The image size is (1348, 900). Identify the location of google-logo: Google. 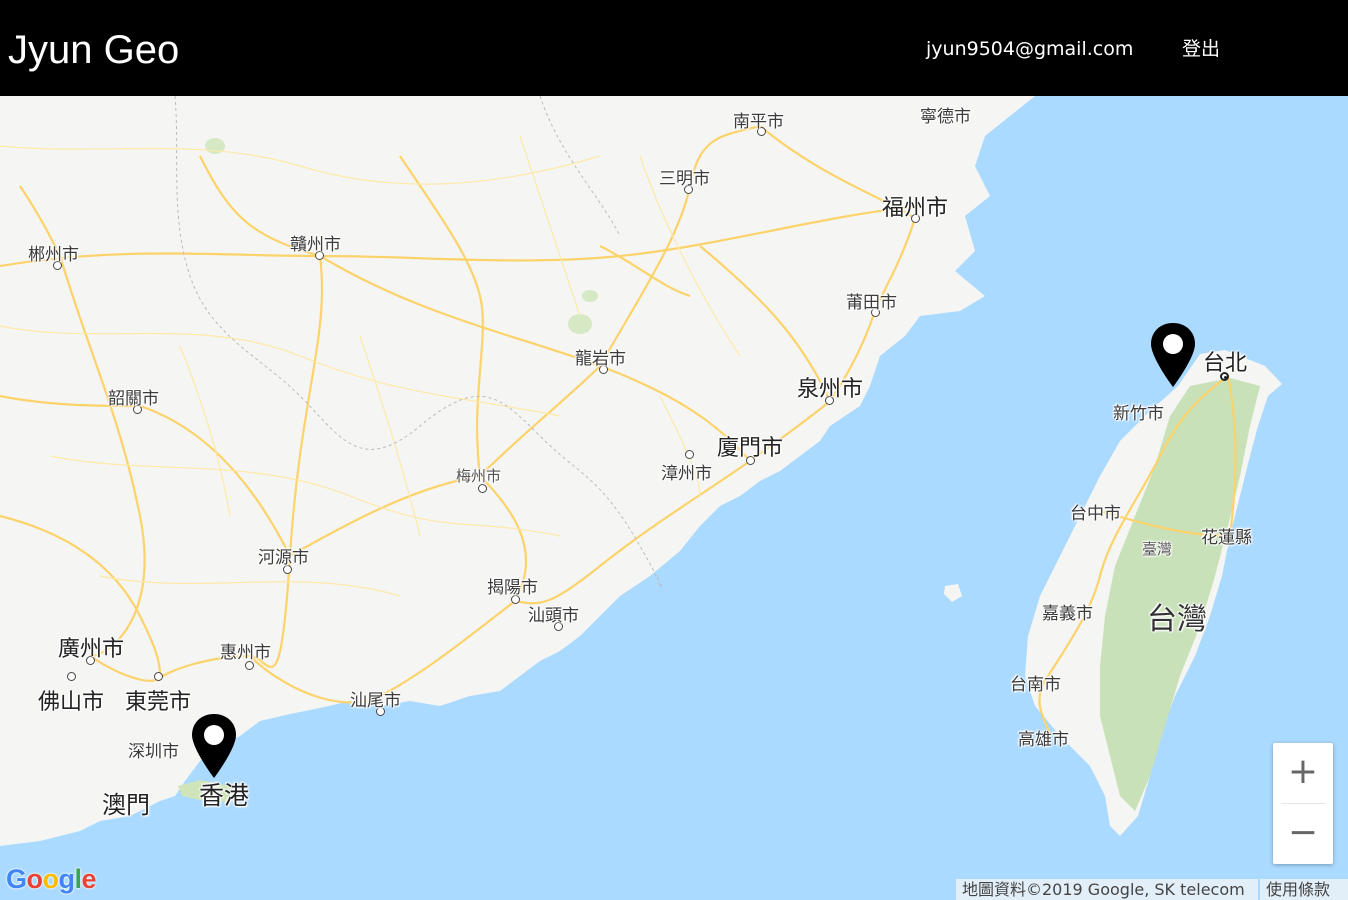
(51, 879).